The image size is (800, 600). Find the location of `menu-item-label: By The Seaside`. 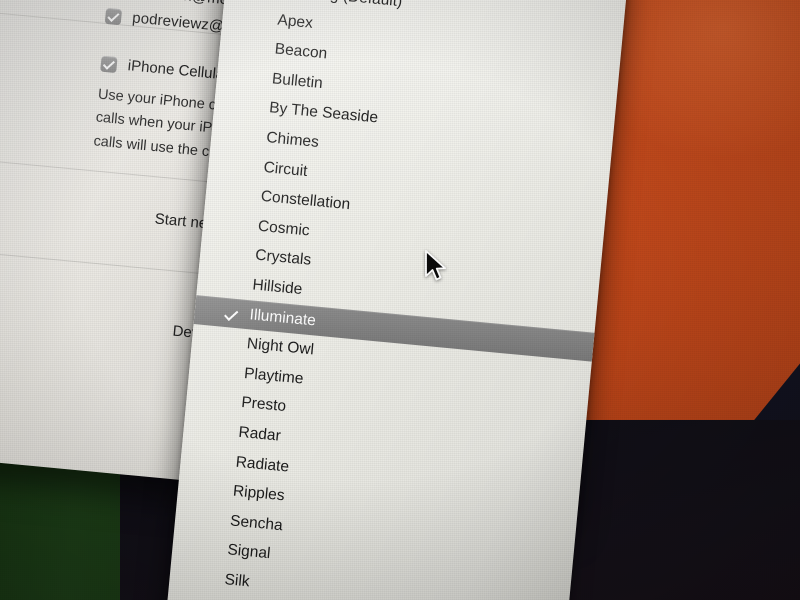

menu-item-label: By The Seaside is located at coordinates (323, 113).